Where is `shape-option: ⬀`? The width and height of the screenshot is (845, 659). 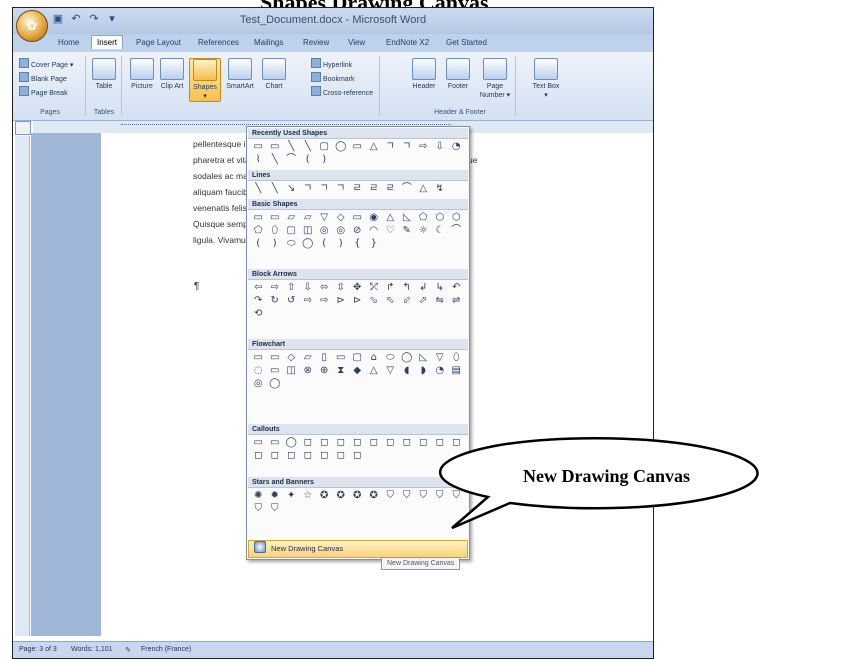
shape-option: ⬀ is located at coordinates (423, 300).